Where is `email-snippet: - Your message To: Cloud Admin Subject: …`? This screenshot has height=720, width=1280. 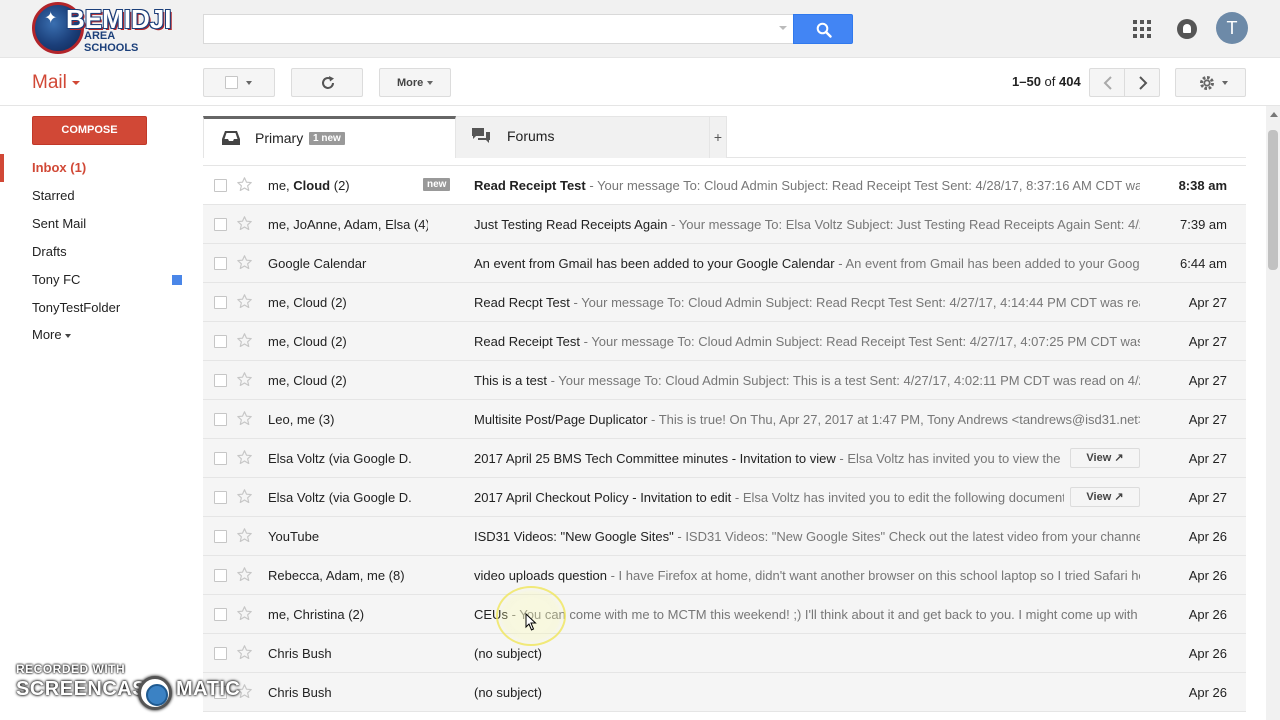 email-snippet: - Your message To: Cloud Admin Subject: … is located at coordinates (860, 341).